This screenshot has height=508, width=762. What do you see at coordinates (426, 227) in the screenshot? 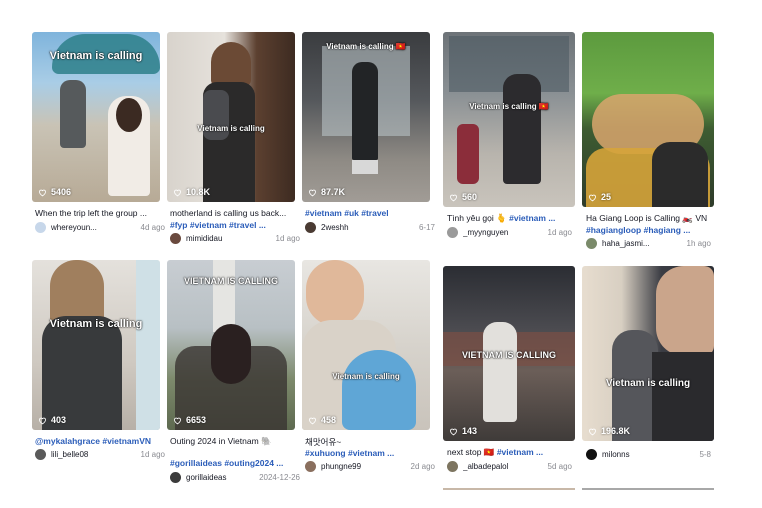
I see `post-date: 6-17` at bounding box center [426, 227].